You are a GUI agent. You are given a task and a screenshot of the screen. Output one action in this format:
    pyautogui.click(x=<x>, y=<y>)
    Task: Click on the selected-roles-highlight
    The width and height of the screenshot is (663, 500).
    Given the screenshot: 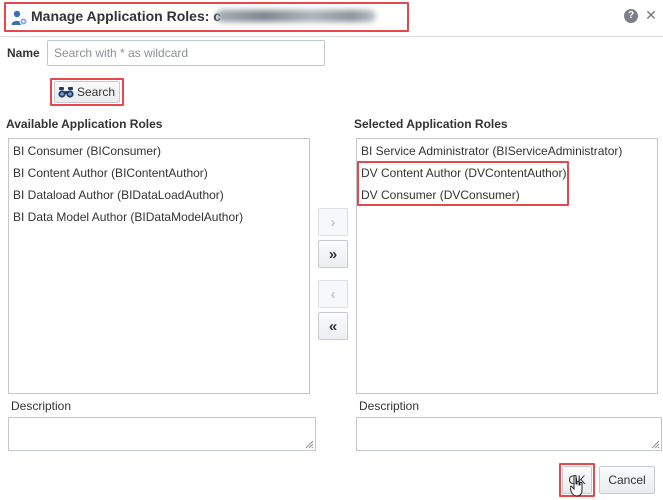 What is the action you would take?
    pyautogui.click(x=463, y=183)
    